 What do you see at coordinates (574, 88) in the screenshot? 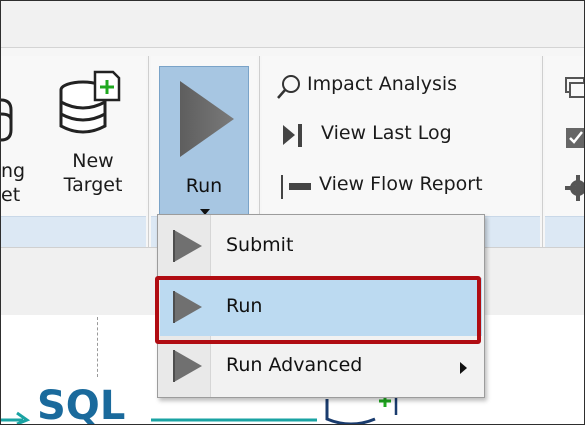
I see `stack-icon` at bounding box center [574, 88].